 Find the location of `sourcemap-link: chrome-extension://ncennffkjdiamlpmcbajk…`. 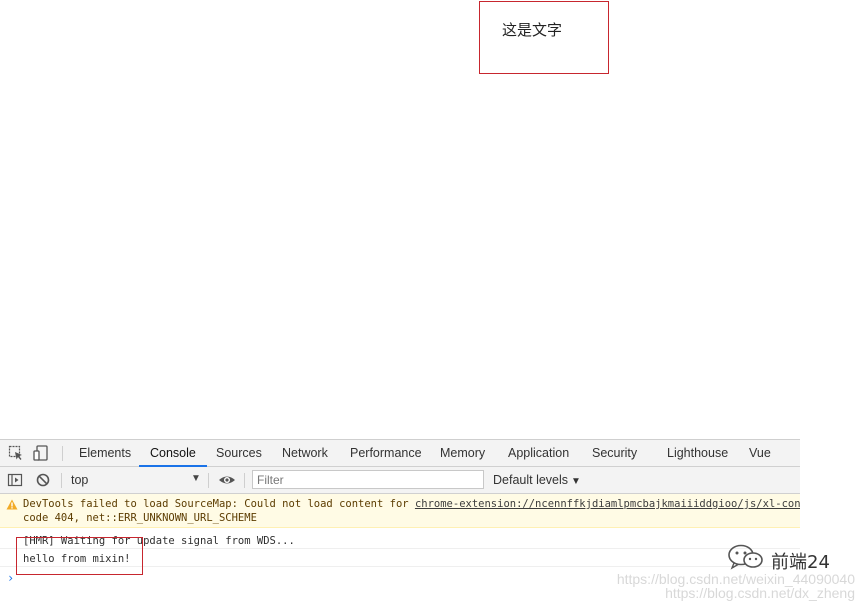

sourcemap-link: chrome-extension://ncennffkjdiamlpmcbajk… is located at coordinates (607, 504).